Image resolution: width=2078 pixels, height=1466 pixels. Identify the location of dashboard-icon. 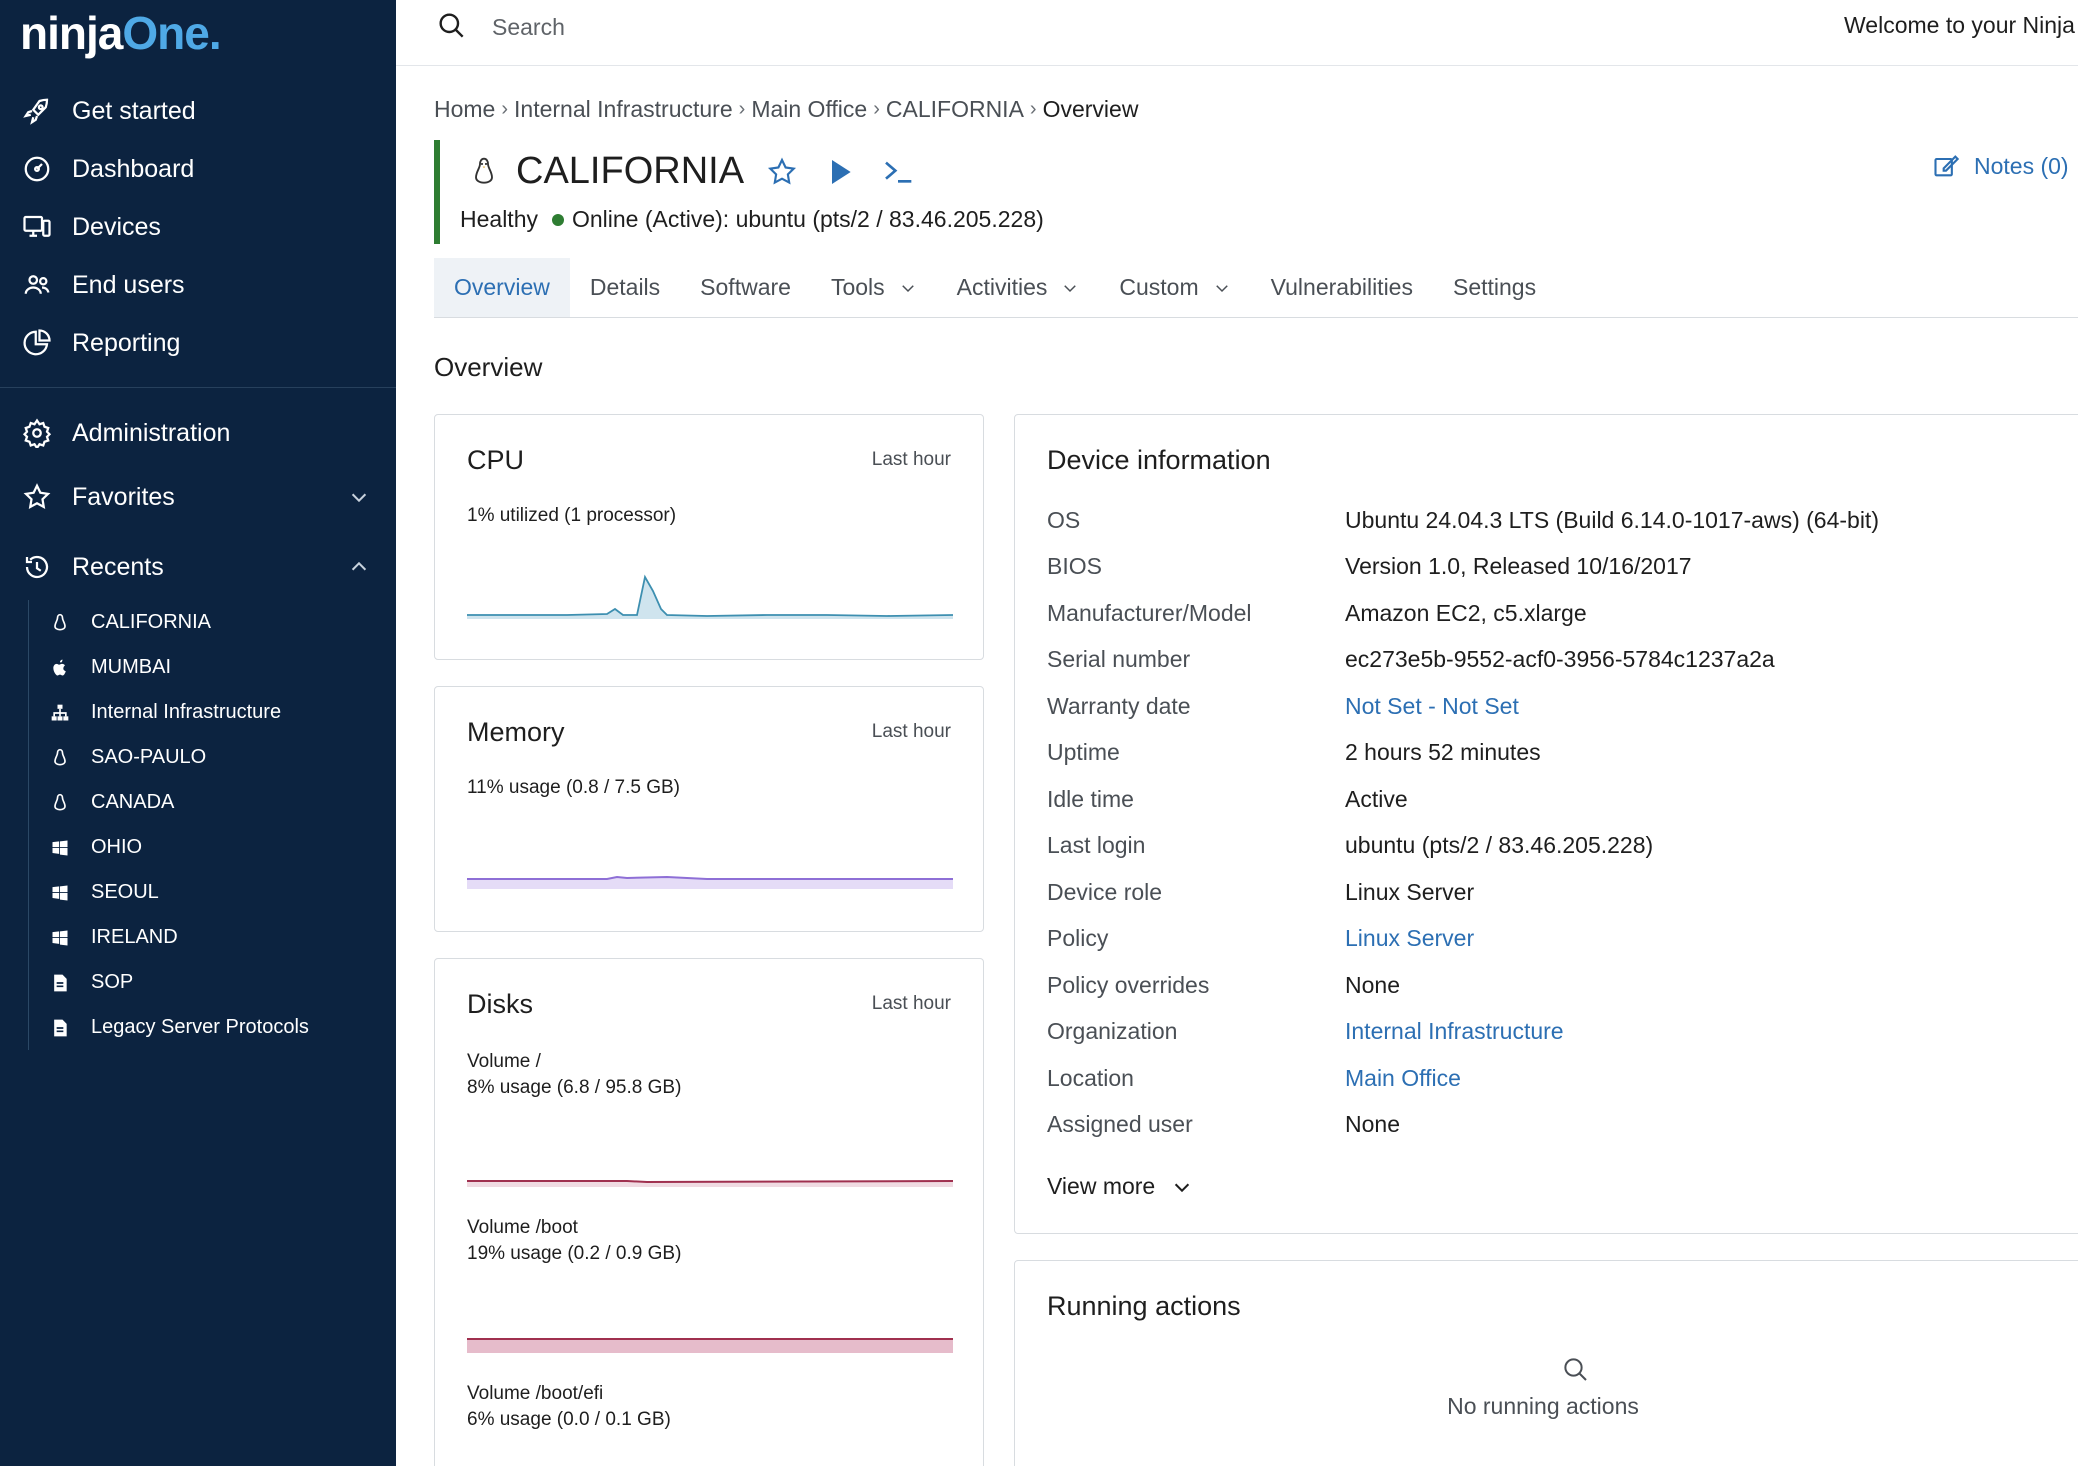
(37, 169).